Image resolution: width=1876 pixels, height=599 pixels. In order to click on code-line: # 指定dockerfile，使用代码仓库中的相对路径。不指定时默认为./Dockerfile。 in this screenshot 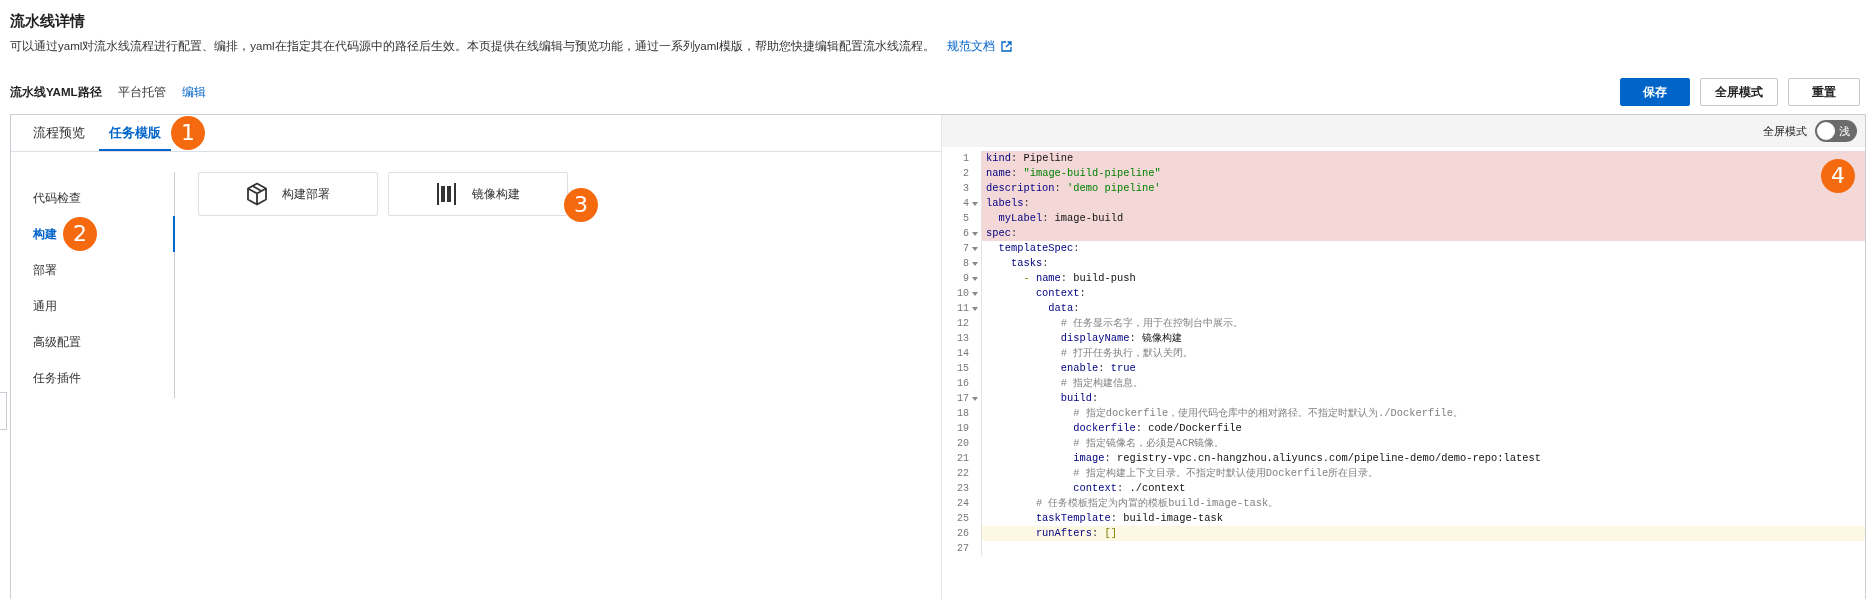, I will do `click(1267, 413)`.